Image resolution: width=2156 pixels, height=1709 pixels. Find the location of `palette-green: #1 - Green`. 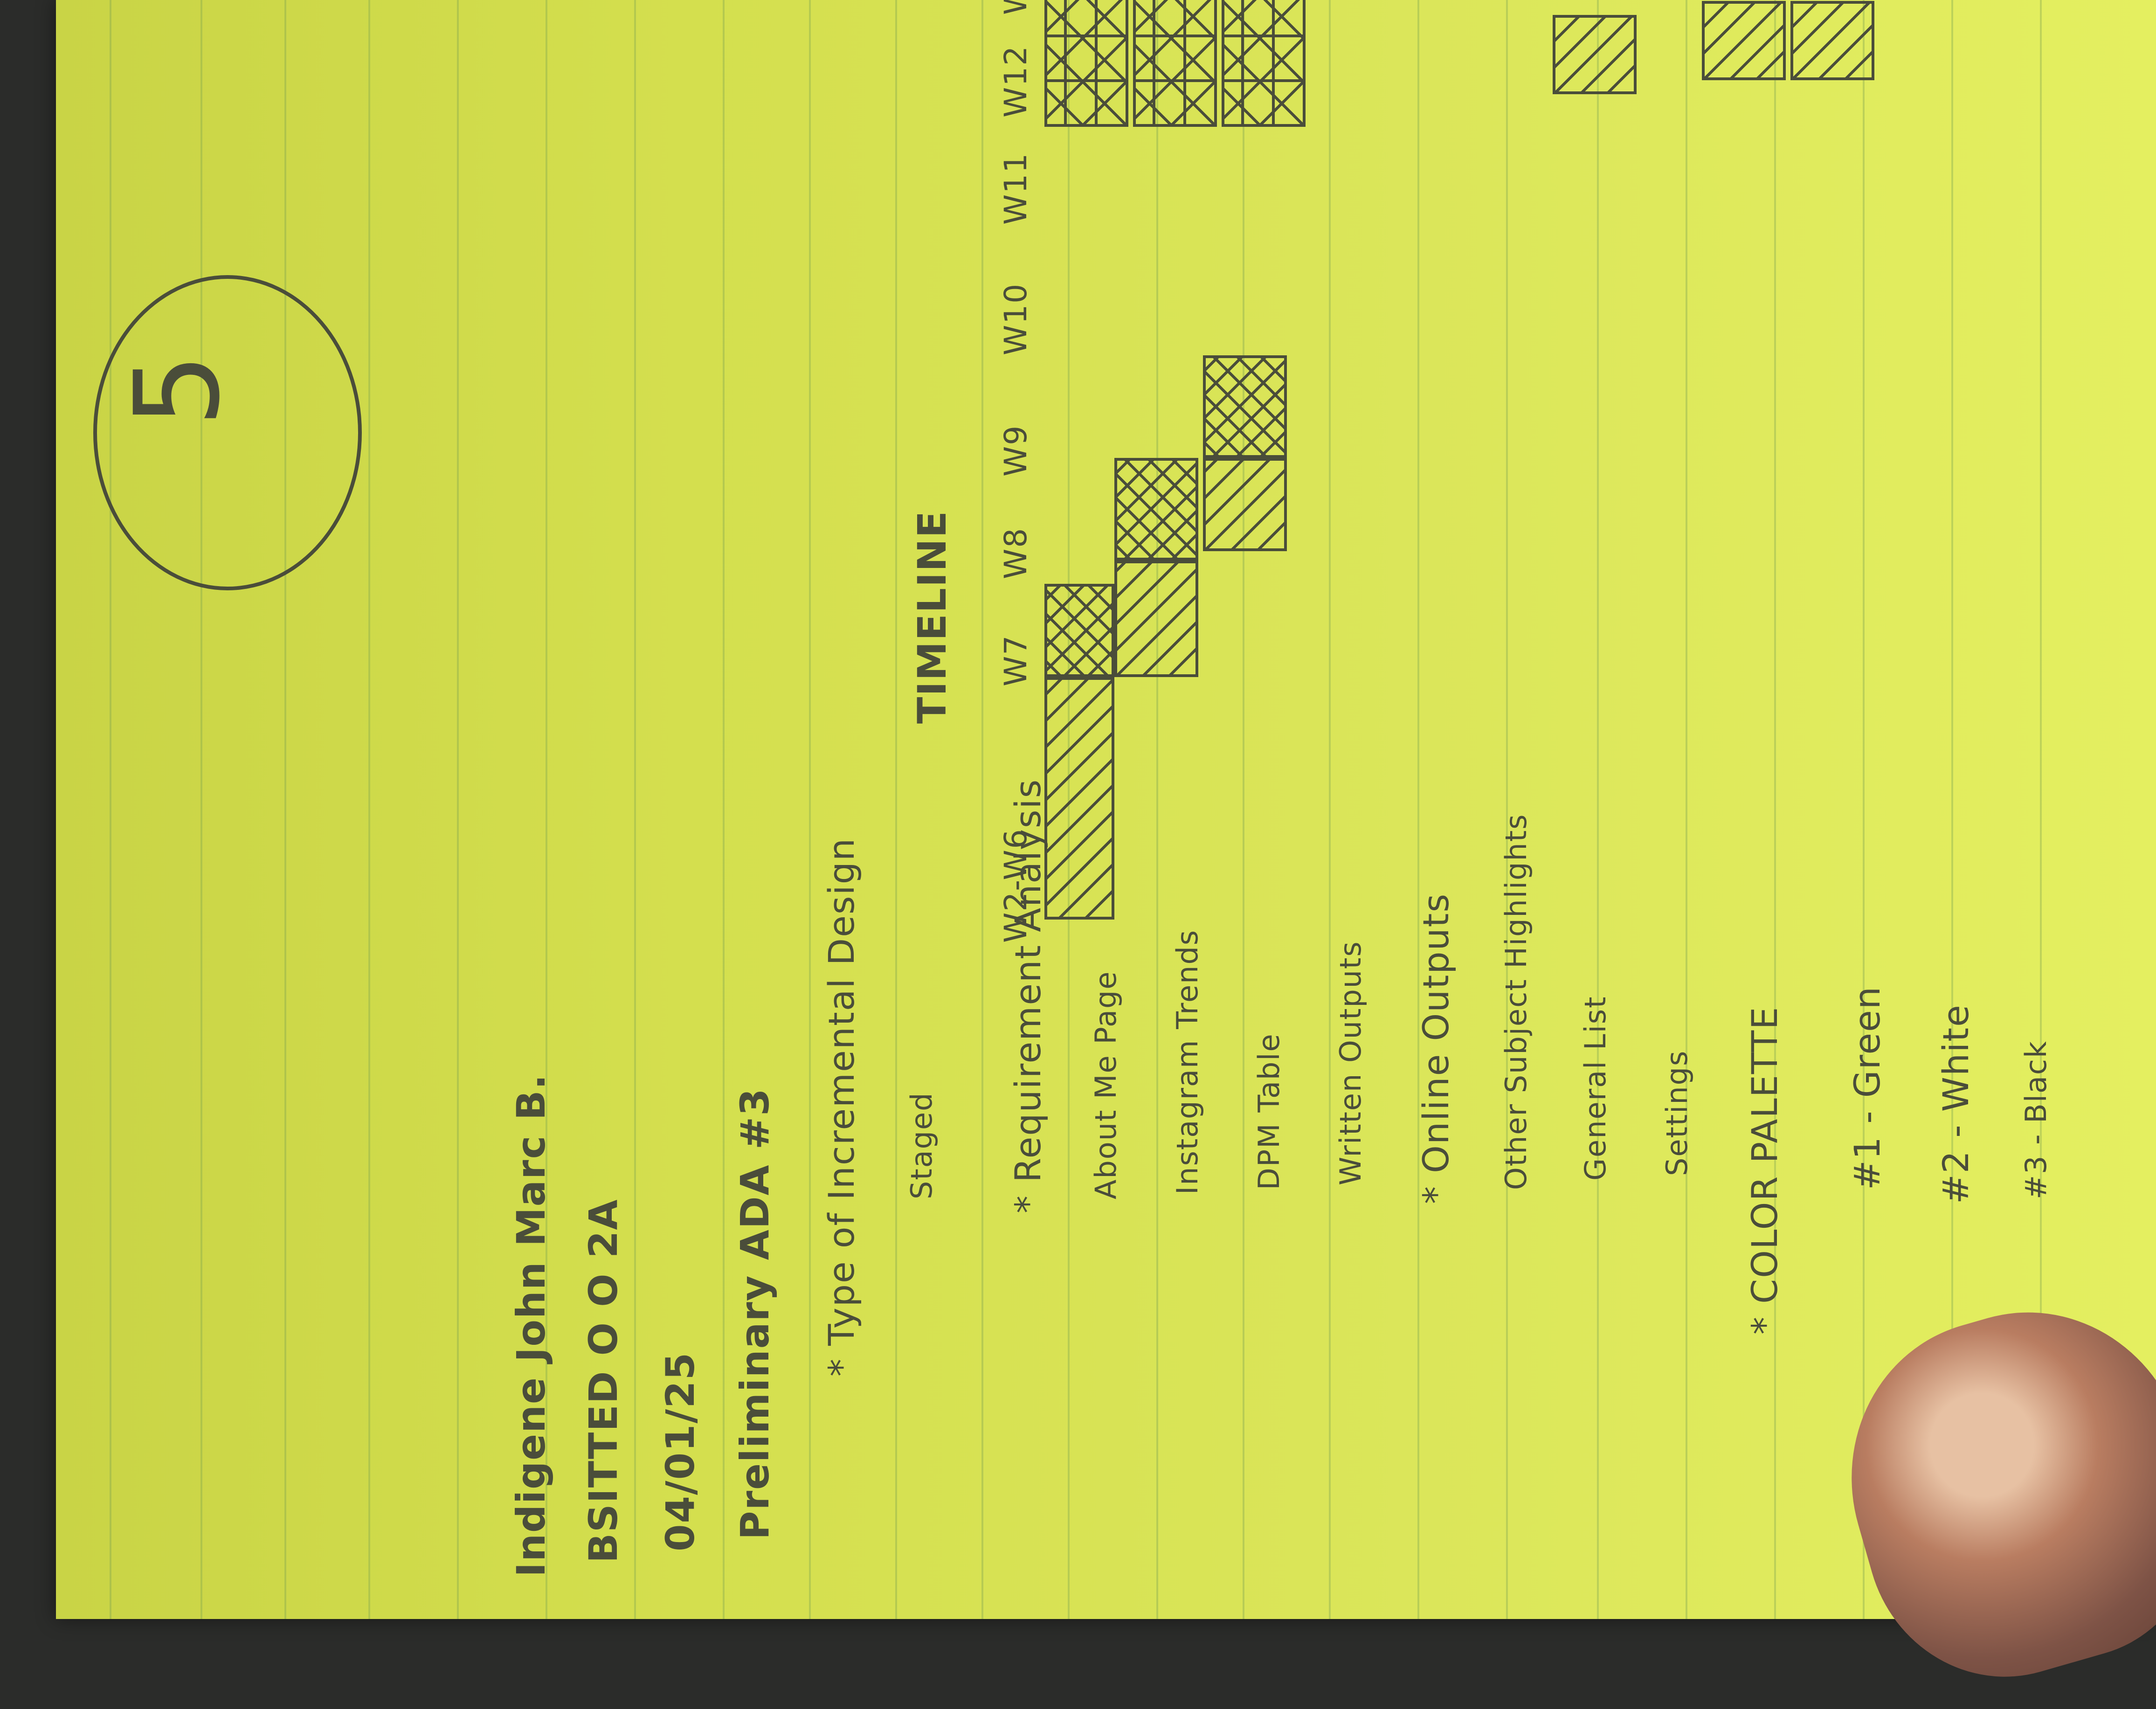

palette-green: #1 - Green is located at coordinates (1867, 1088).